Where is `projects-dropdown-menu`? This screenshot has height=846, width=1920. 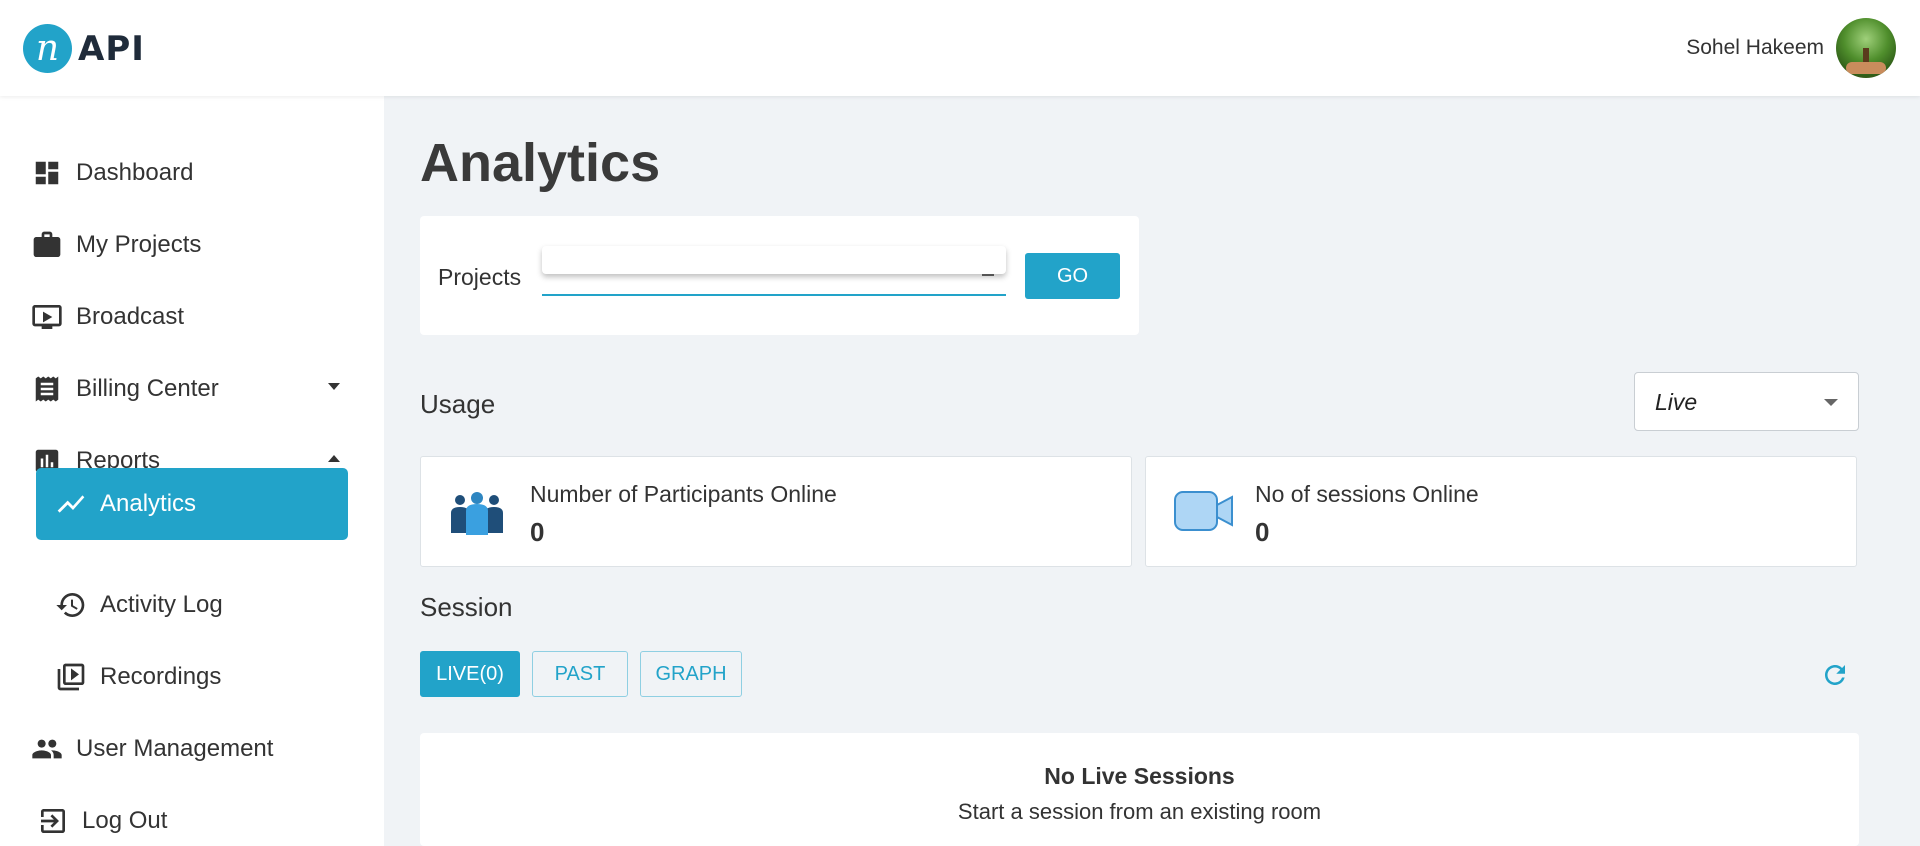
projects-dropdown-menu is located at coordinates (774, 260).